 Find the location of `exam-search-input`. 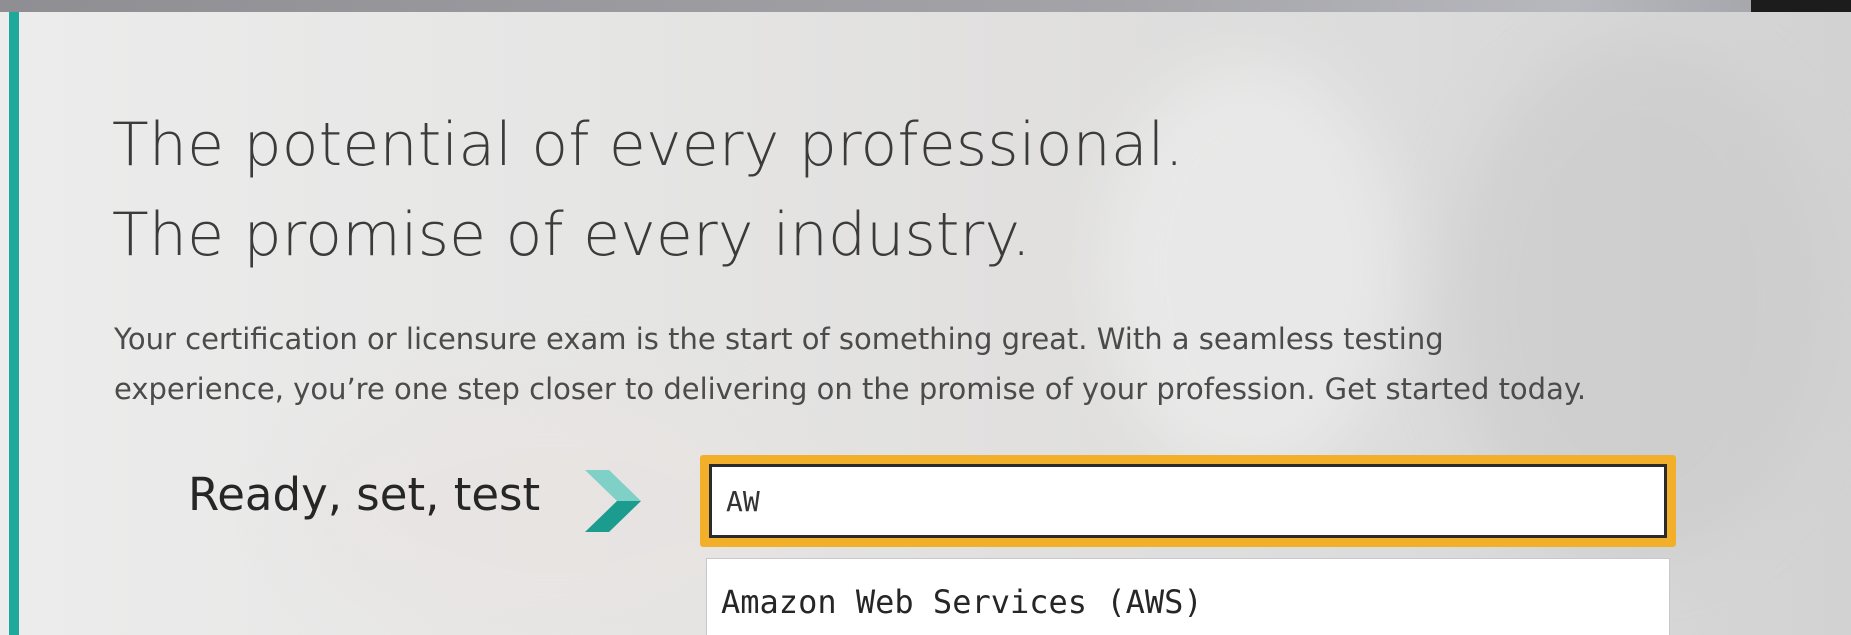

exam-search-input is located at coordinates (1188, 501).